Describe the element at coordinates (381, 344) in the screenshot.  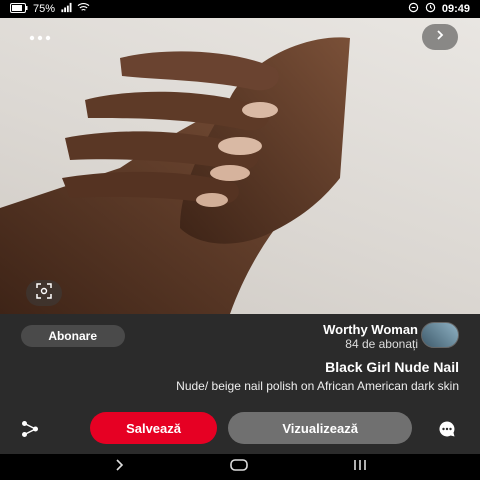
I see `subscriber-count: 84 de abonați` at that location.